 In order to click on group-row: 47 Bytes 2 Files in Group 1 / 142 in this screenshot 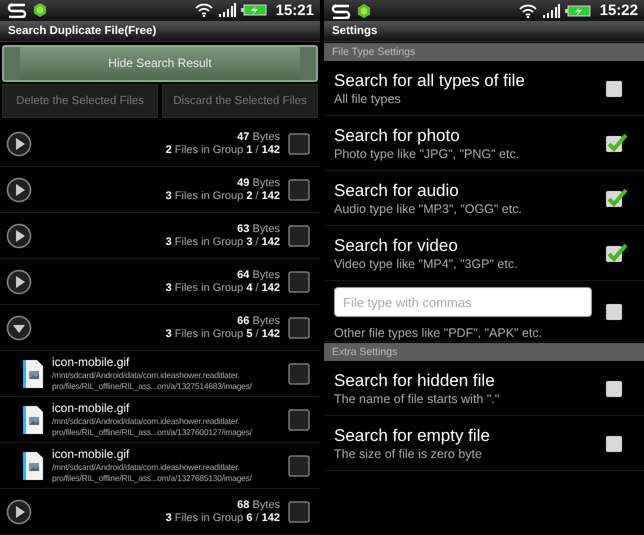, I will do `click(160, 144)`.